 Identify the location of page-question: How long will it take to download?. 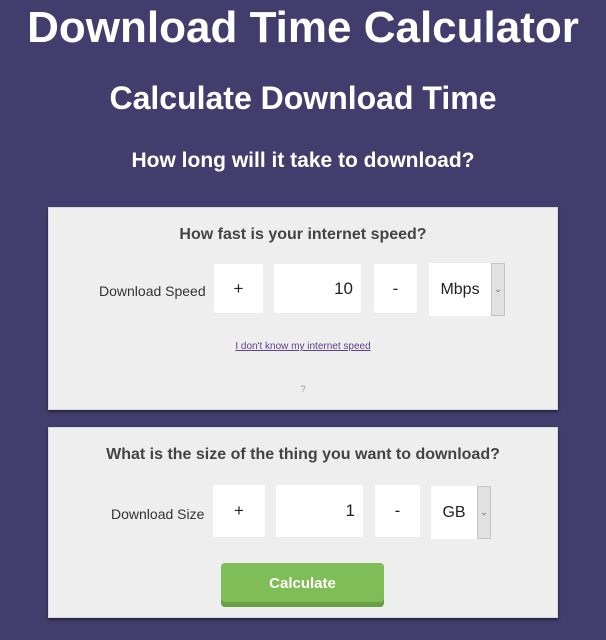
(303, 160).